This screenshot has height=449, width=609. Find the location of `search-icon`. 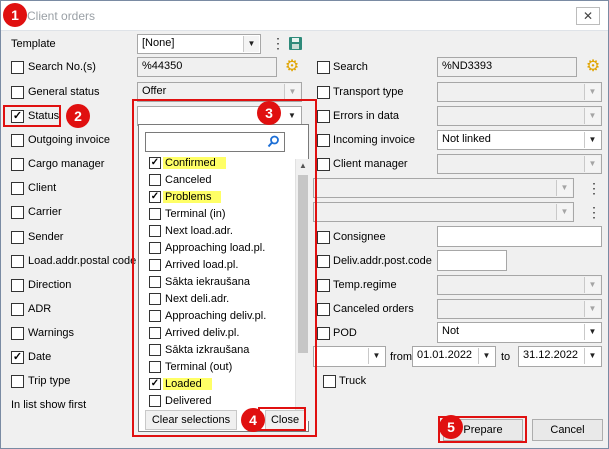

search-icon is located at coordinates (273, 141).